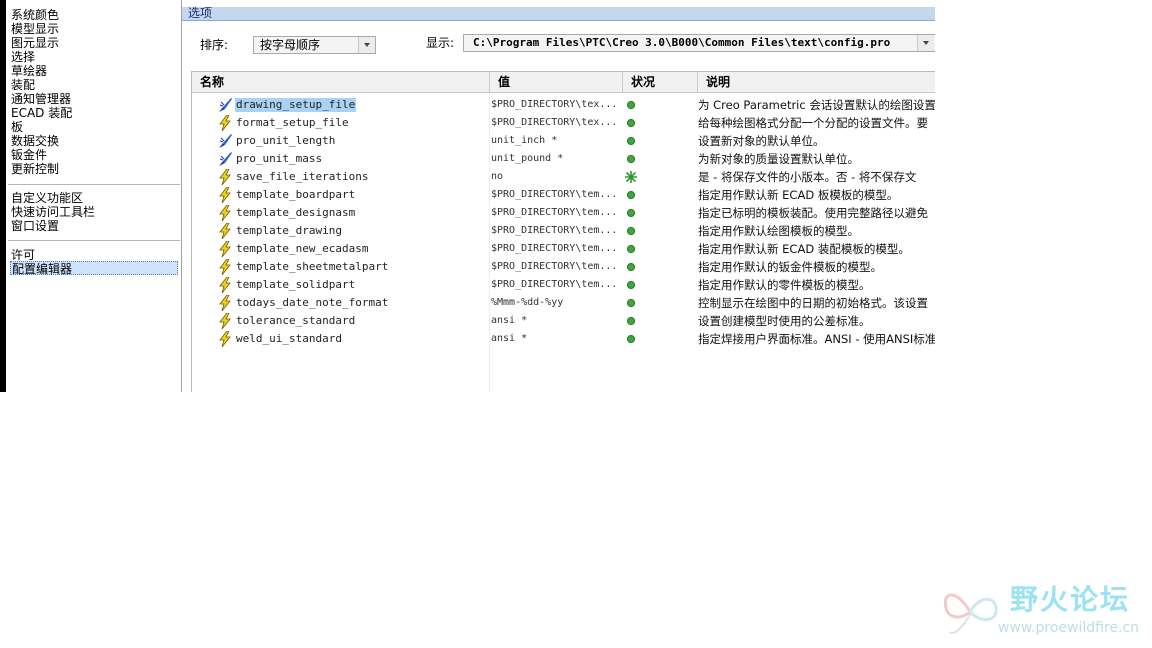  What do you see at coordinates (23, 57) in the screenshot?
I see `sidebar-item-selection: 选择` at bounding box center [23, 57].